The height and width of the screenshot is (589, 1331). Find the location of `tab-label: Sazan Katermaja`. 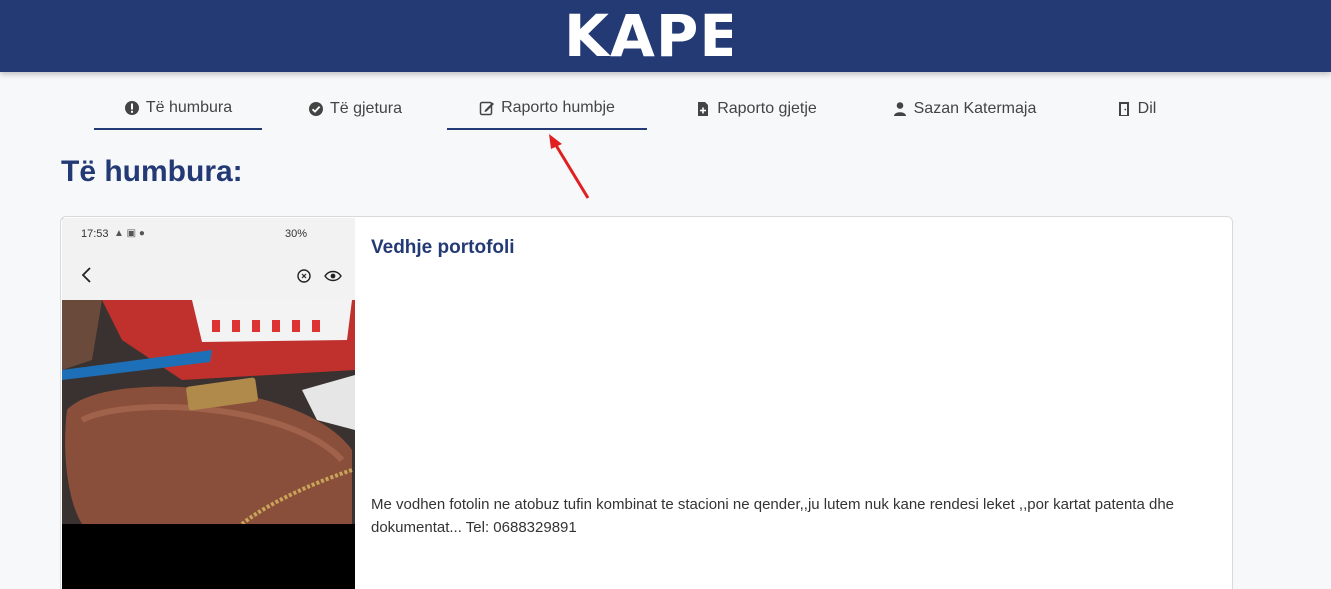

tab-label: Sazan Katermaja is located at coordinates (975, 108).